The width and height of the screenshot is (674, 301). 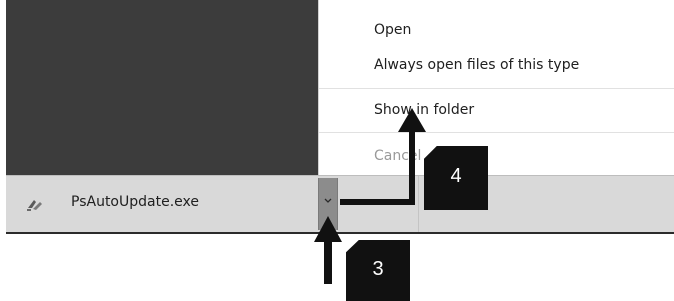 I want to click on step4-callout: 4, so click(x=456, y=178).